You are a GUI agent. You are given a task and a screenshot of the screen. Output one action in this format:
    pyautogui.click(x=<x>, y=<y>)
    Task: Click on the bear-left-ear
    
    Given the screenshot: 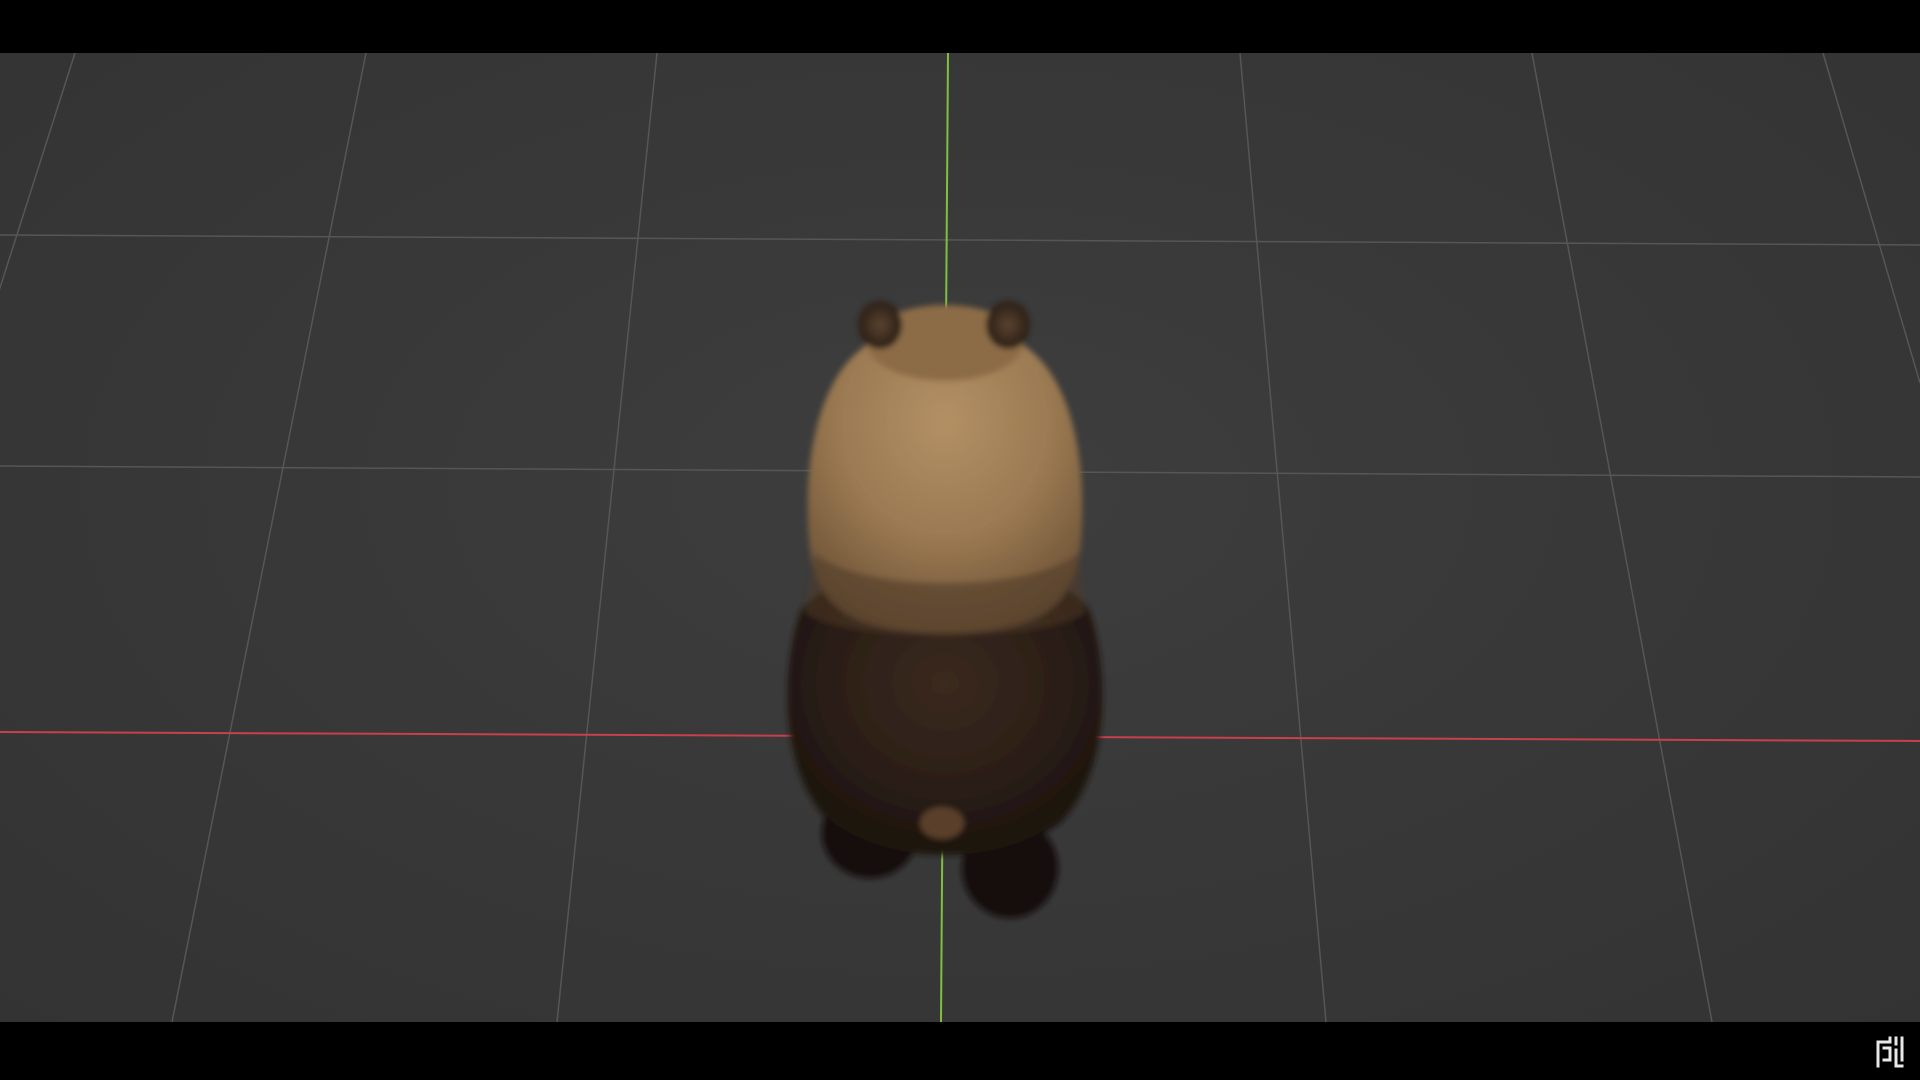 What is the action you would take?
    pyautogui.click(x=880, y=325)
    